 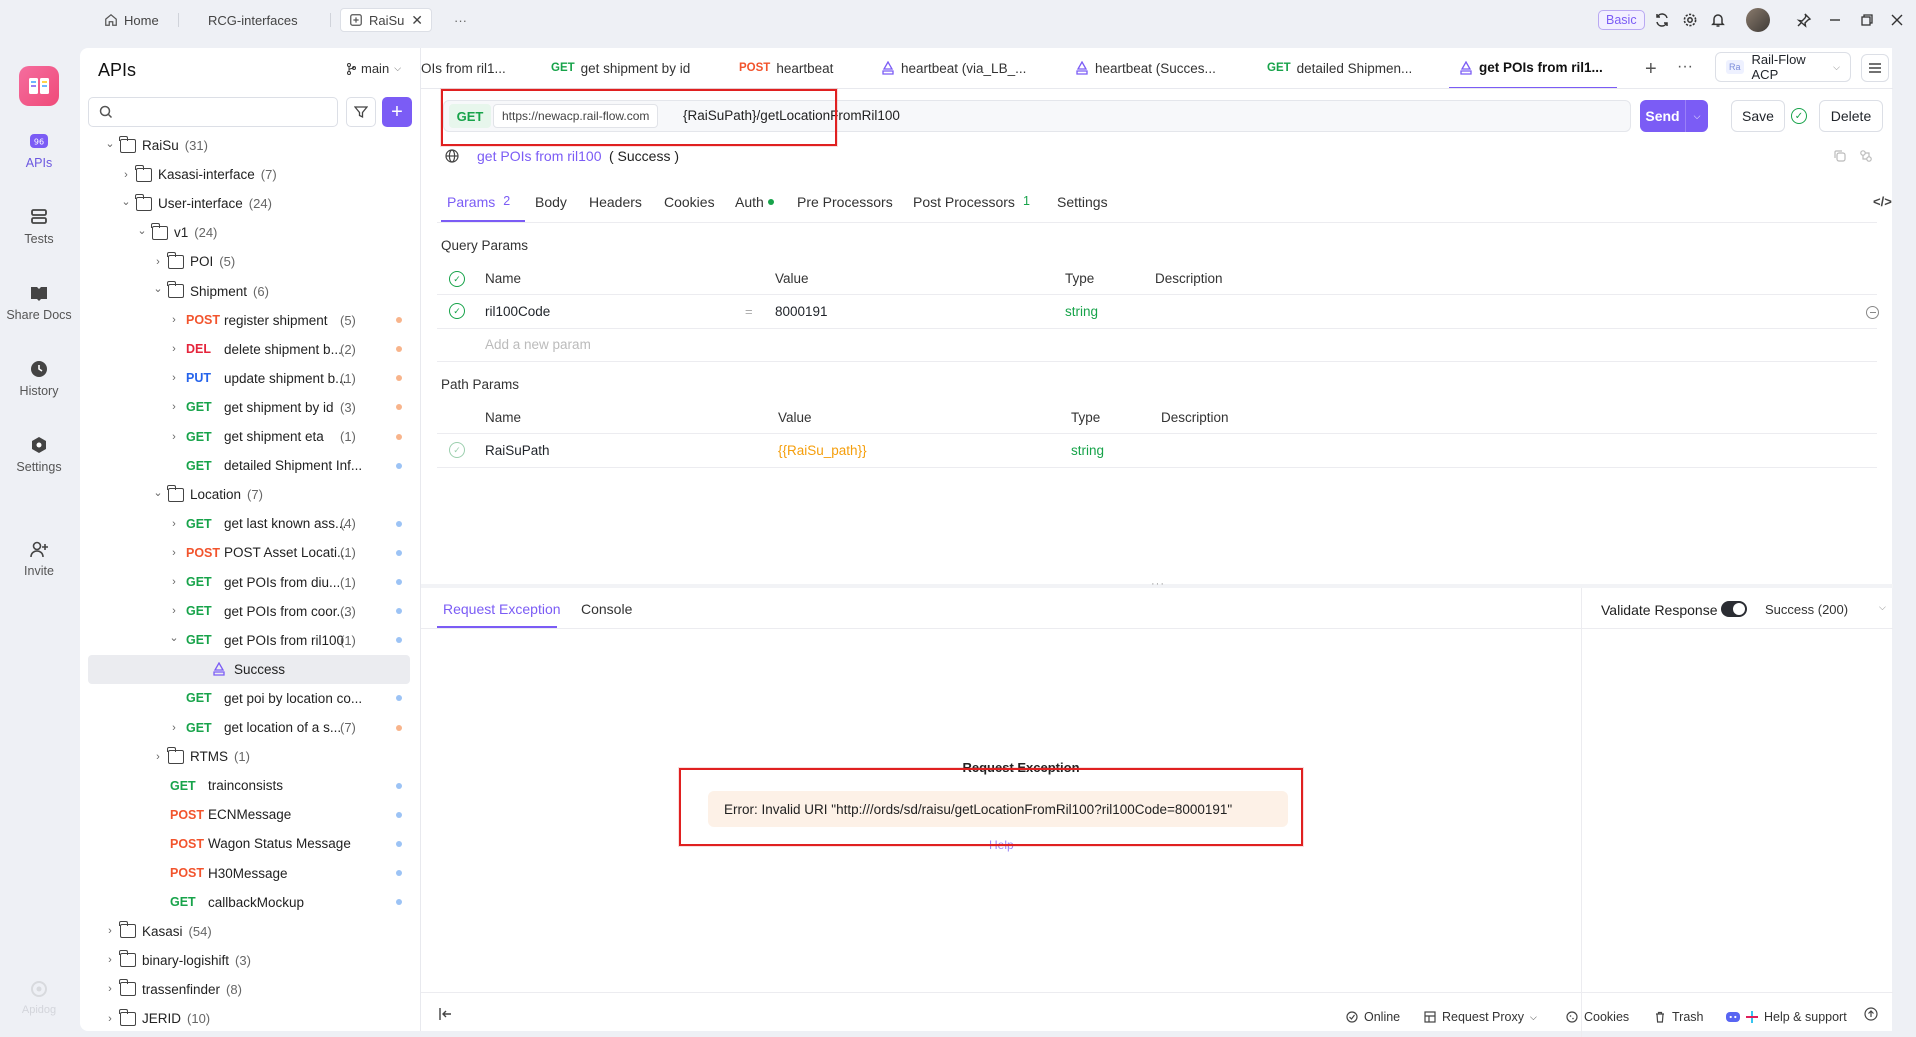 What do you see at coordinates (615, 202) in the screenshot?
I see `tab-headers: Headers` at bounding box center [615, 202].